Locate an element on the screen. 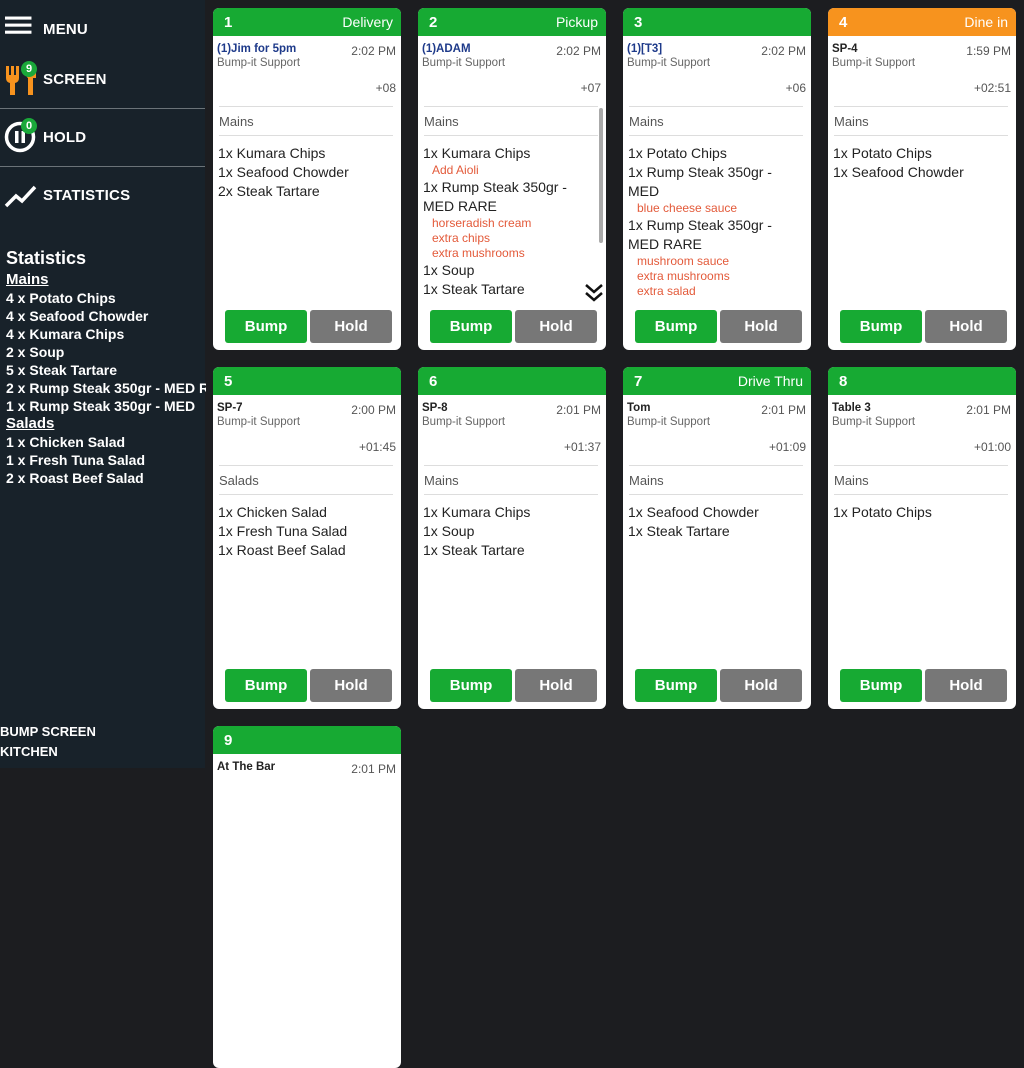 This screenshot has height=1068, width=1024. order-header: 8 is located at coordinates (922, 381).